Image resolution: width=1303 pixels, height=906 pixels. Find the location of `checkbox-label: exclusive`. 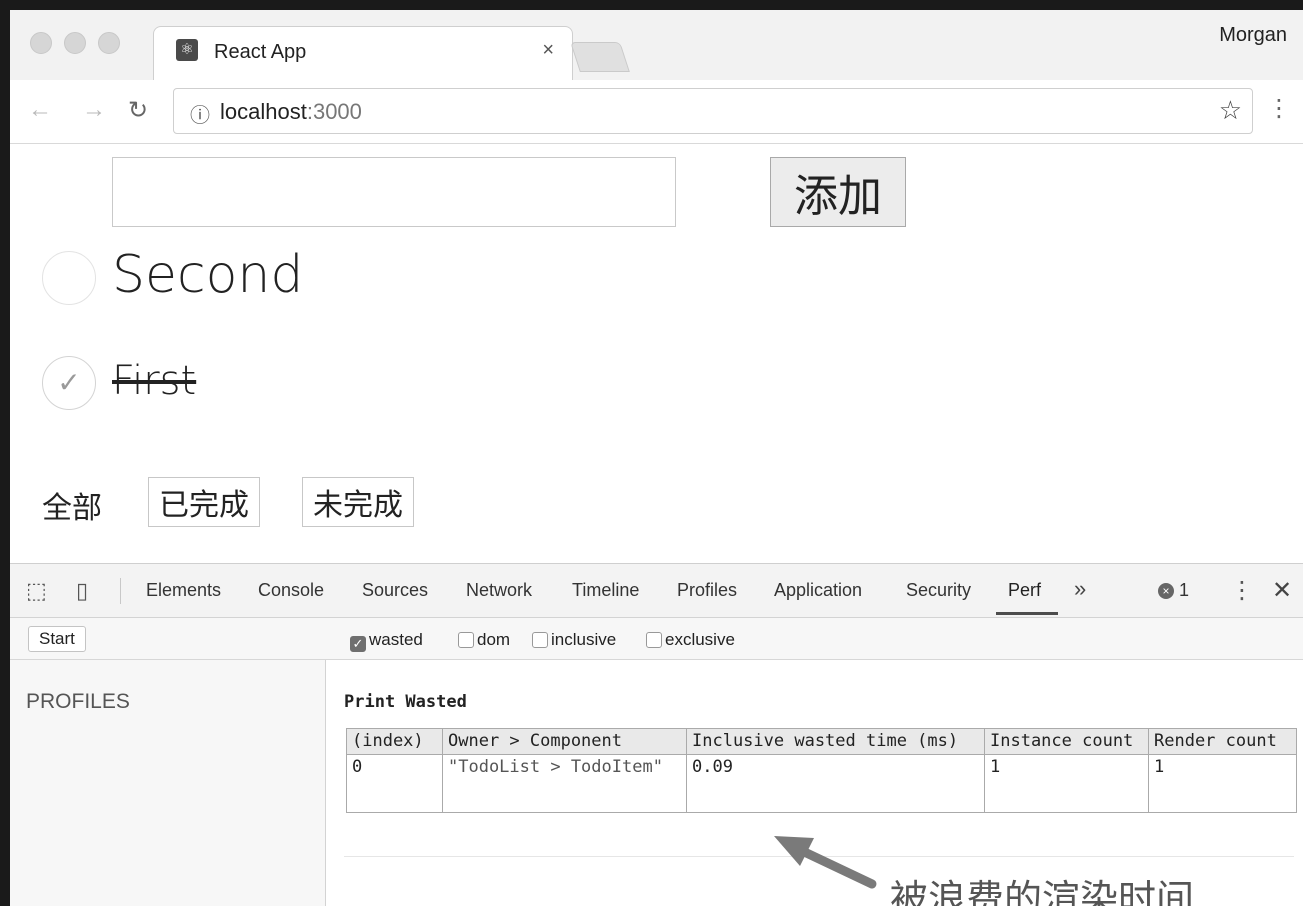

checkbox-label: exclusive is located at coordinates (700, 639).